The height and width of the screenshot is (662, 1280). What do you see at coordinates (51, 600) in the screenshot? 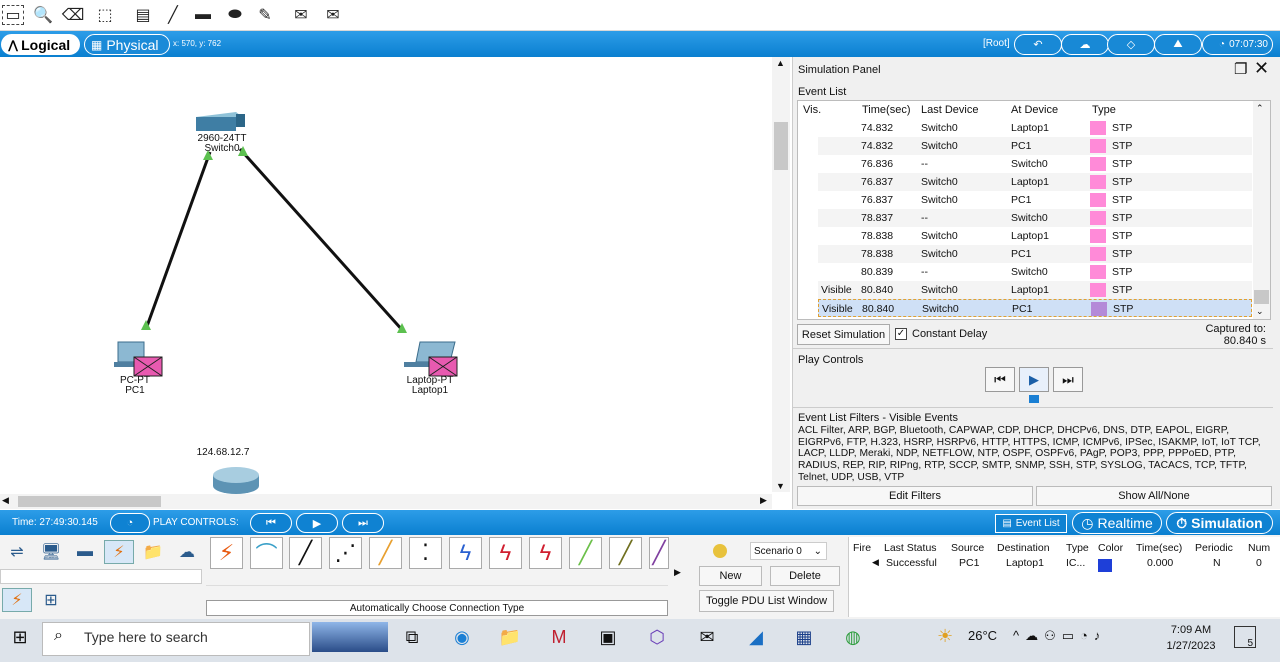
I see `grid-icon: ⊞` at bounding box center [51, 600].